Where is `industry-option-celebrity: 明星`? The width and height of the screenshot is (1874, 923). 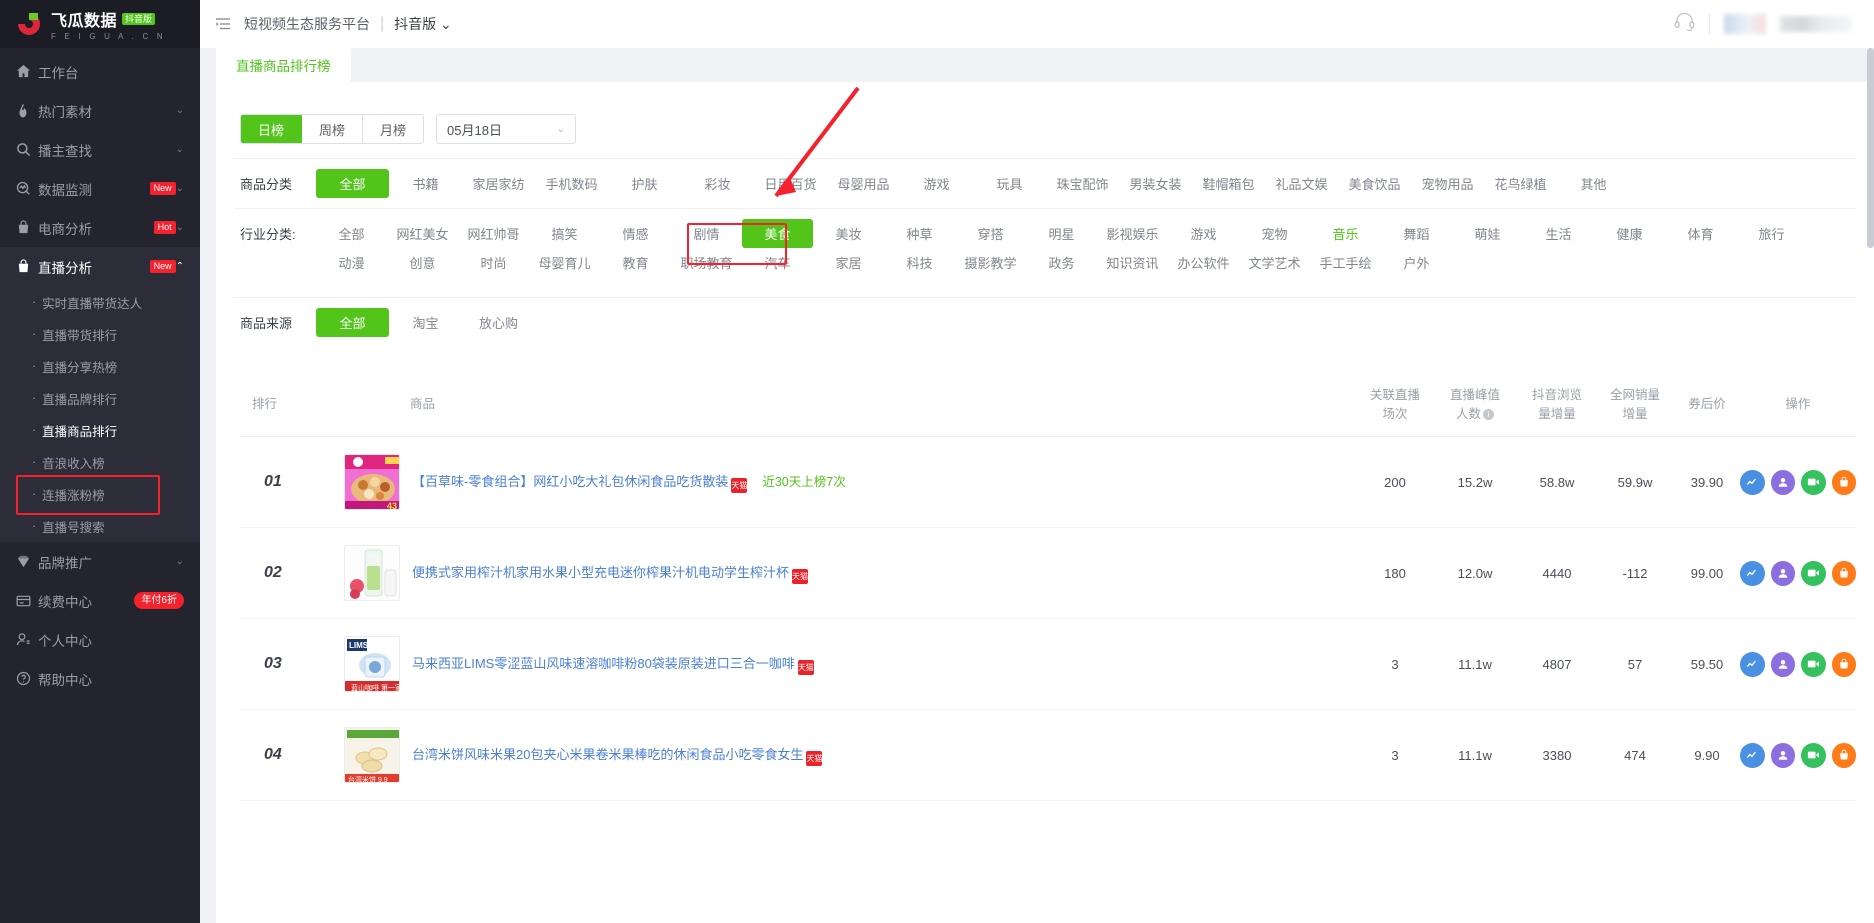
industry-option-celebrity: 明星 is located at coordinates (1061, 233).